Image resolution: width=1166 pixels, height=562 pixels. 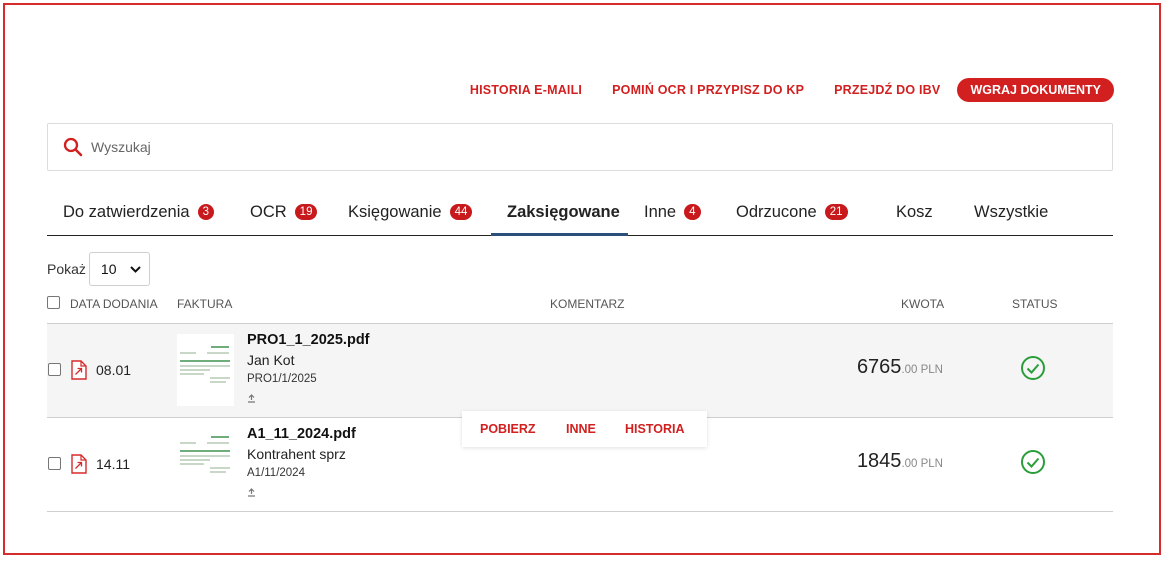 What do you see at coordinates (836, 212) in the screenshot?
I see `count-badge: 21` at bounding box center [836, 212].